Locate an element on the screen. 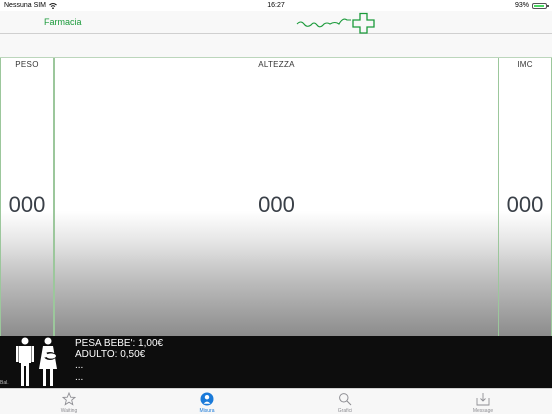 The image size is (552, 415). search-icon is located at coordinates (345, 399).